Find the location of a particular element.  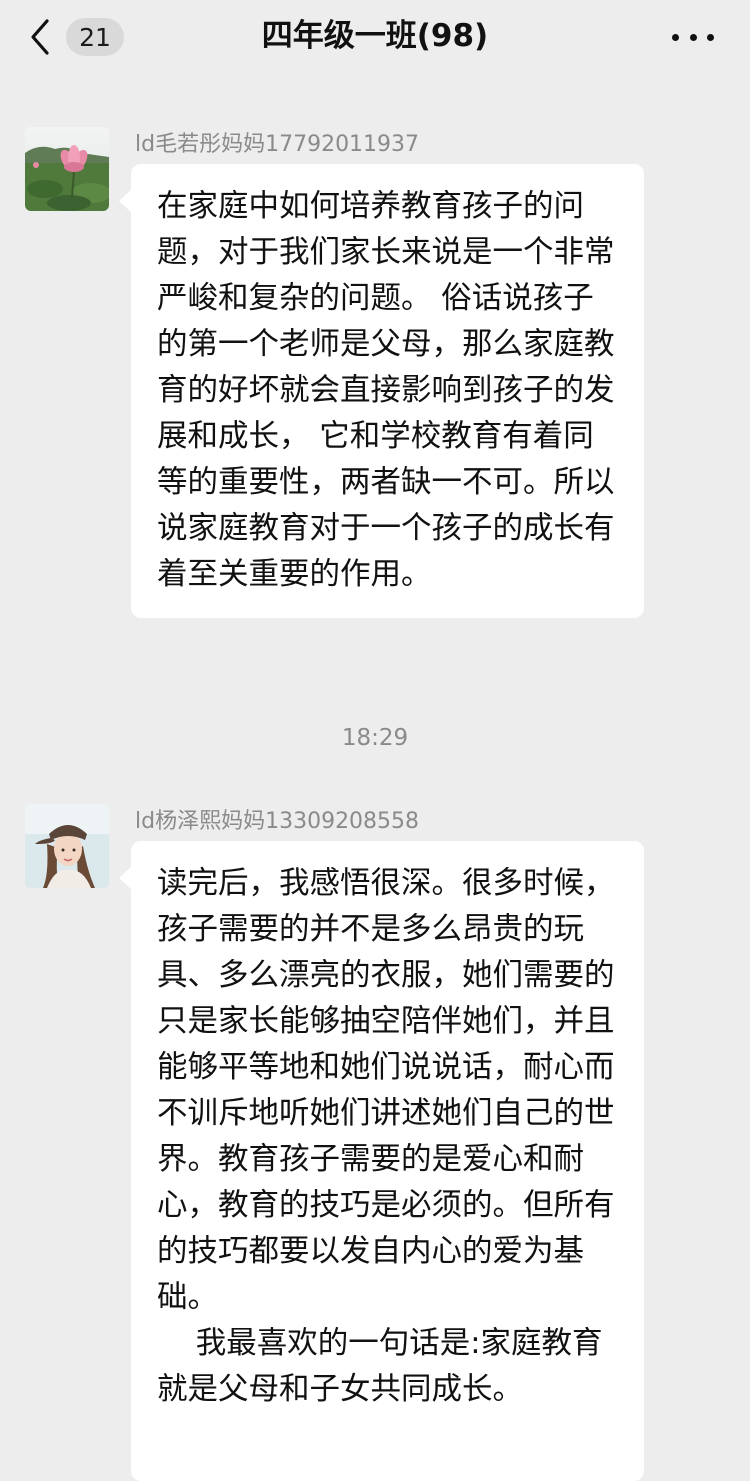

avatar-lotus is located at coordinates (67, 169).